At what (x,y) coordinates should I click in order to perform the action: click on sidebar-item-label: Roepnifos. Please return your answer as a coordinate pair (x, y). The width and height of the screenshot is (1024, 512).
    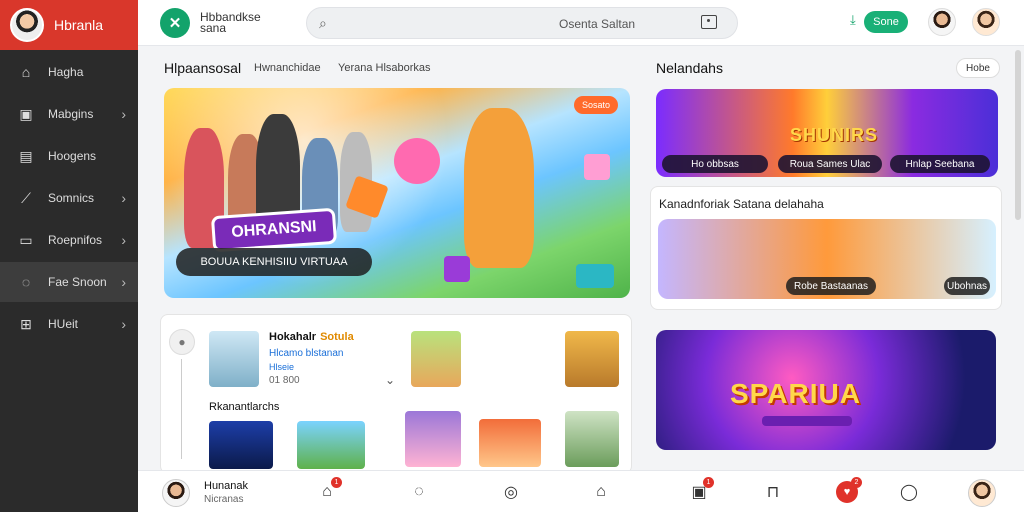
    Looking at the image, I should click on (75, 240).